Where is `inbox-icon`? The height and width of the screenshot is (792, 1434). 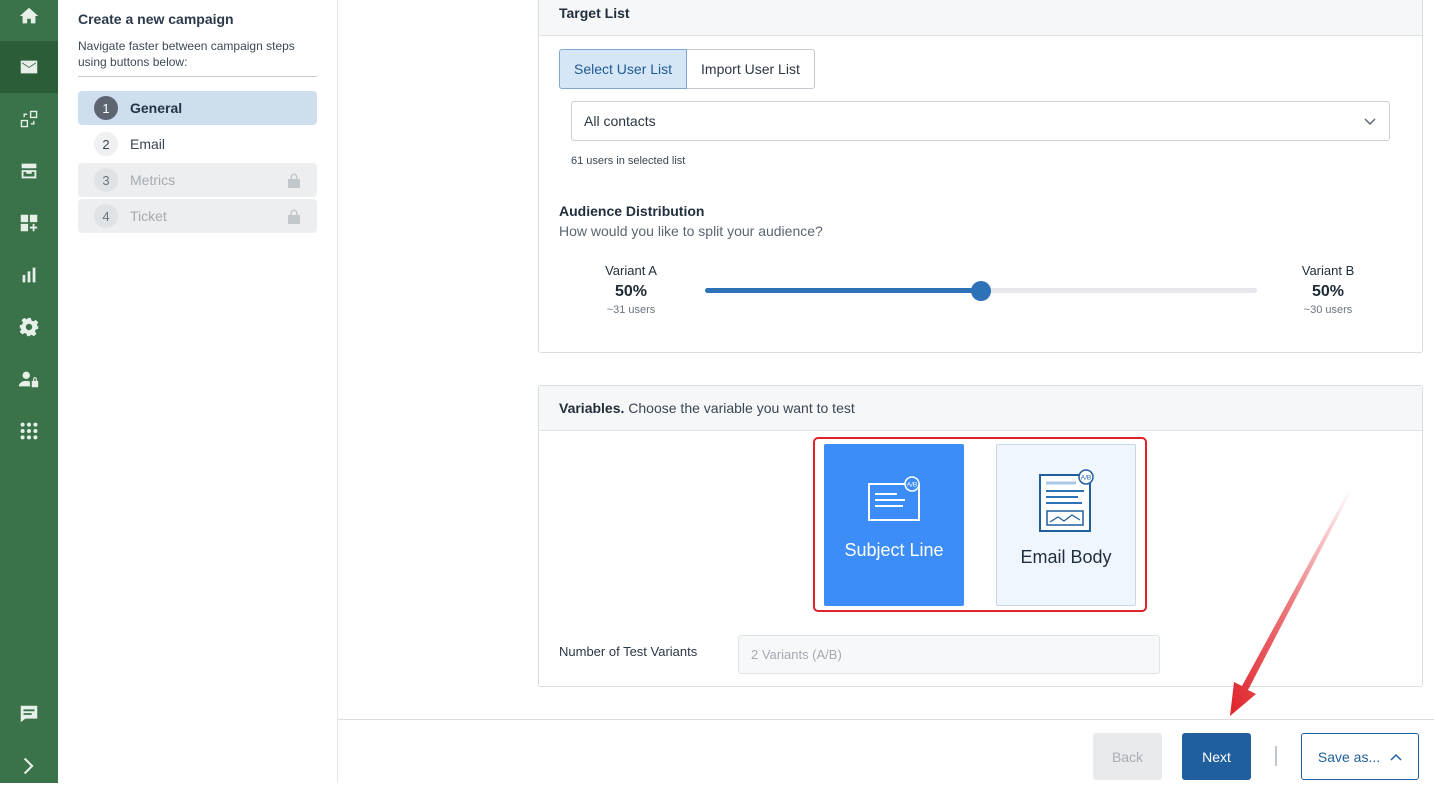
inbox-icon is located at coordinates (29, 171).